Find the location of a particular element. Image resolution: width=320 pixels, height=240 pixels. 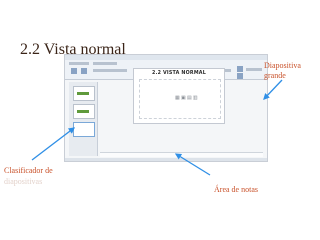

label-large-slide-line2: grande is located at coordinates (275, 75).